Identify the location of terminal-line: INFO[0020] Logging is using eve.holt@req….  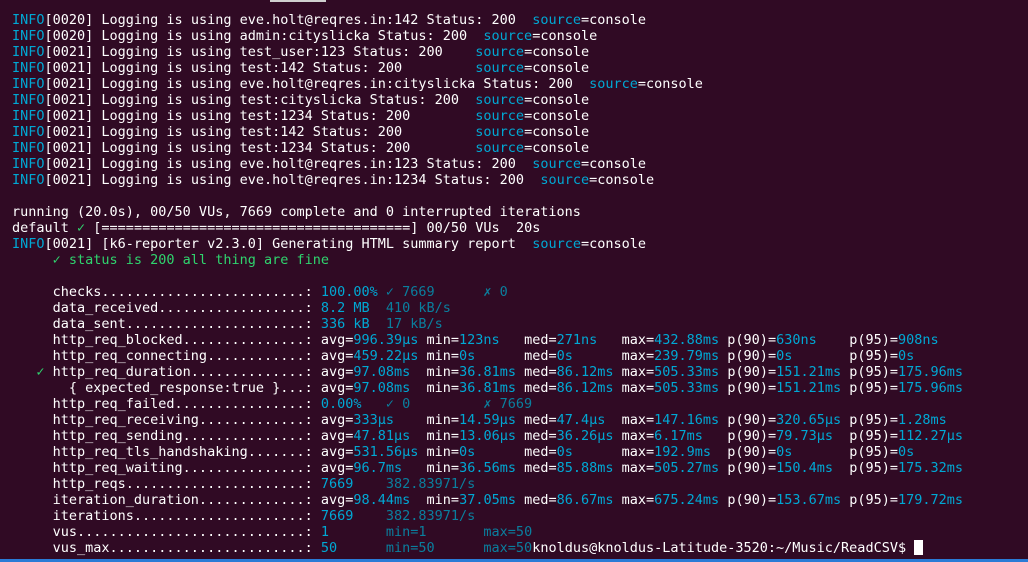
(517, 20).